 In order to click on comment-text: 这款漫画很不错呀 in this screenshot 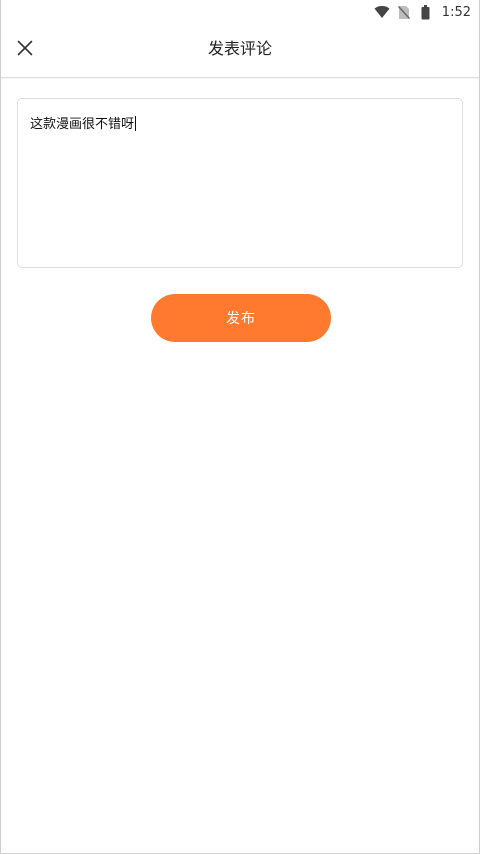, I will do `click(82, 124)`.